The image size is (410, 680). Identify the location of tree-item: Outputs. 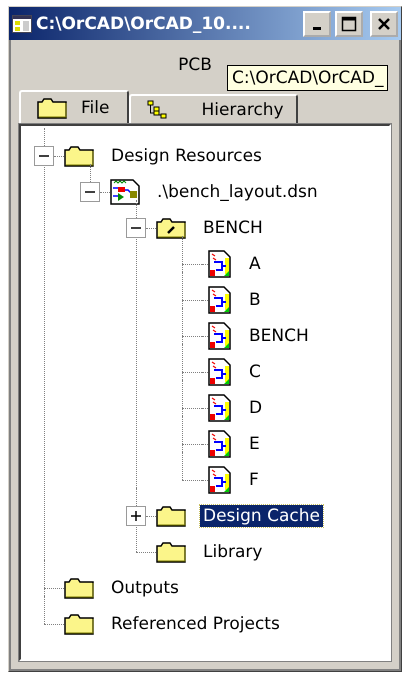
(145, 588).